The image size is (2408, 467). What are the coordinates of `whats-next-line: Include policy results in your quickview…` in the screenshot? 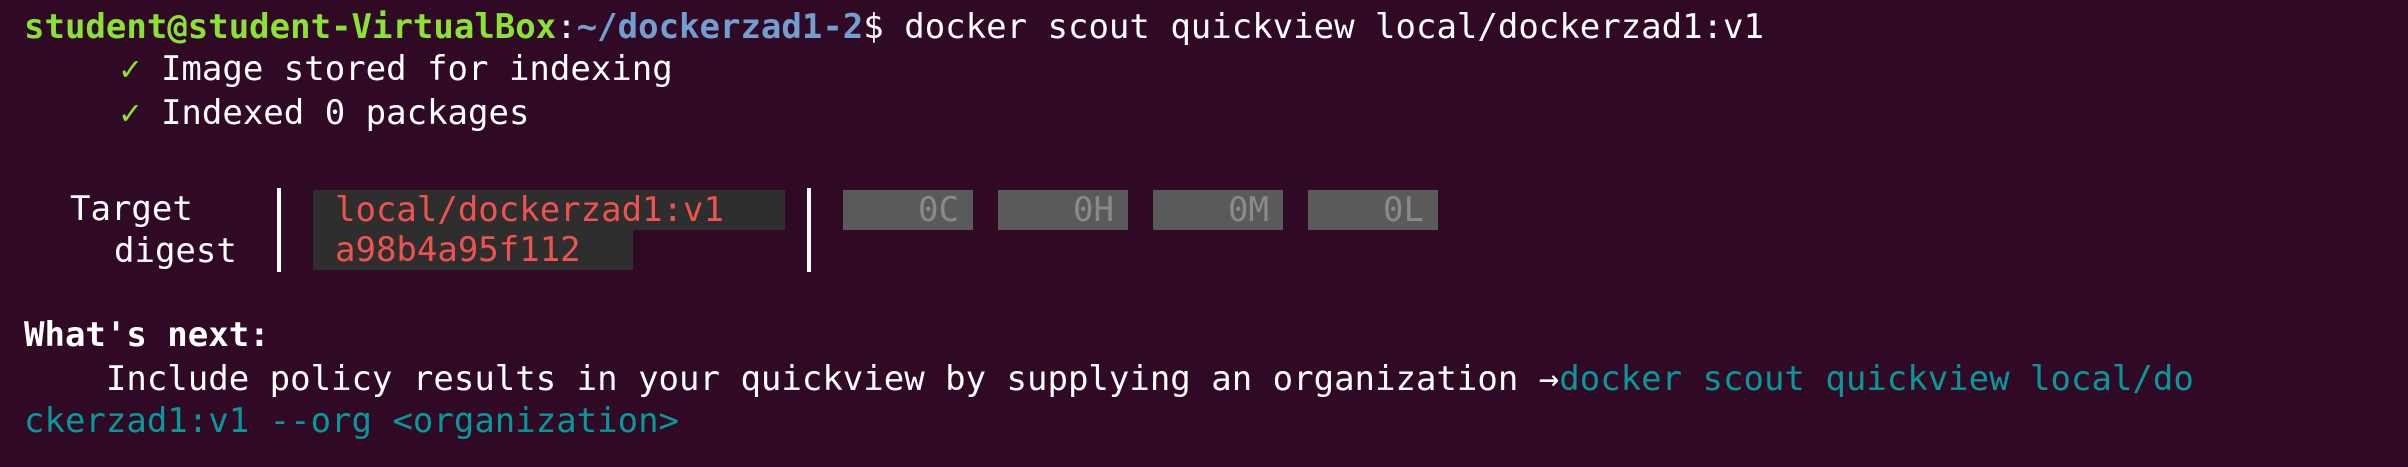 It's located at (1109, 379).